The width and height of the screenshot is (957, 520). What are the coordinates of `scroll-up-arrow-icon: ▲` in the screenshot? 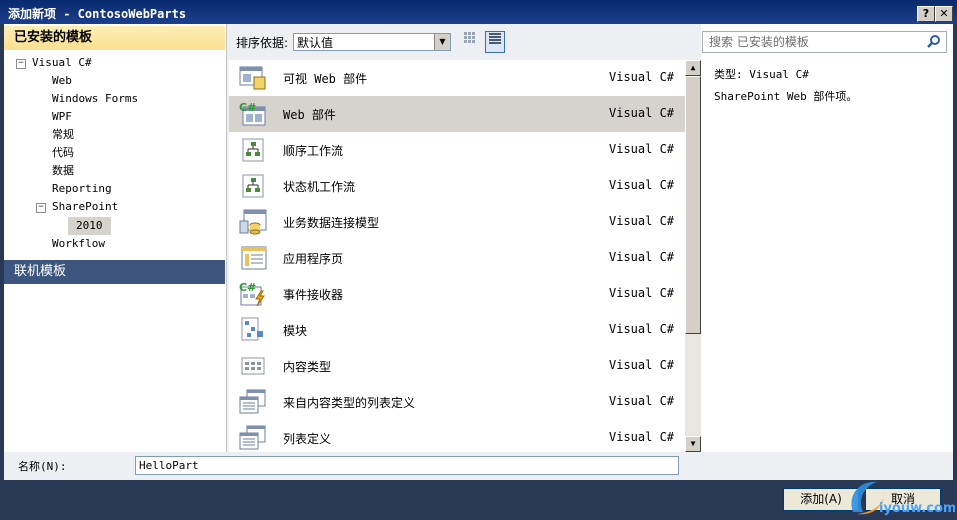 It's located at (693, 68).